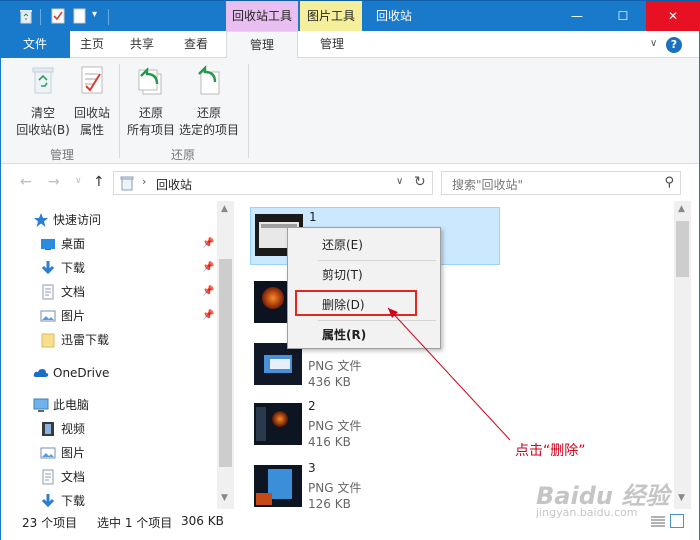 This screenshot has height=540, width=700. What do you see at coordinates (208, 113) in the screenshot?
I see `restore-selected-label-1: 还原` at bounding box center [208, 113].